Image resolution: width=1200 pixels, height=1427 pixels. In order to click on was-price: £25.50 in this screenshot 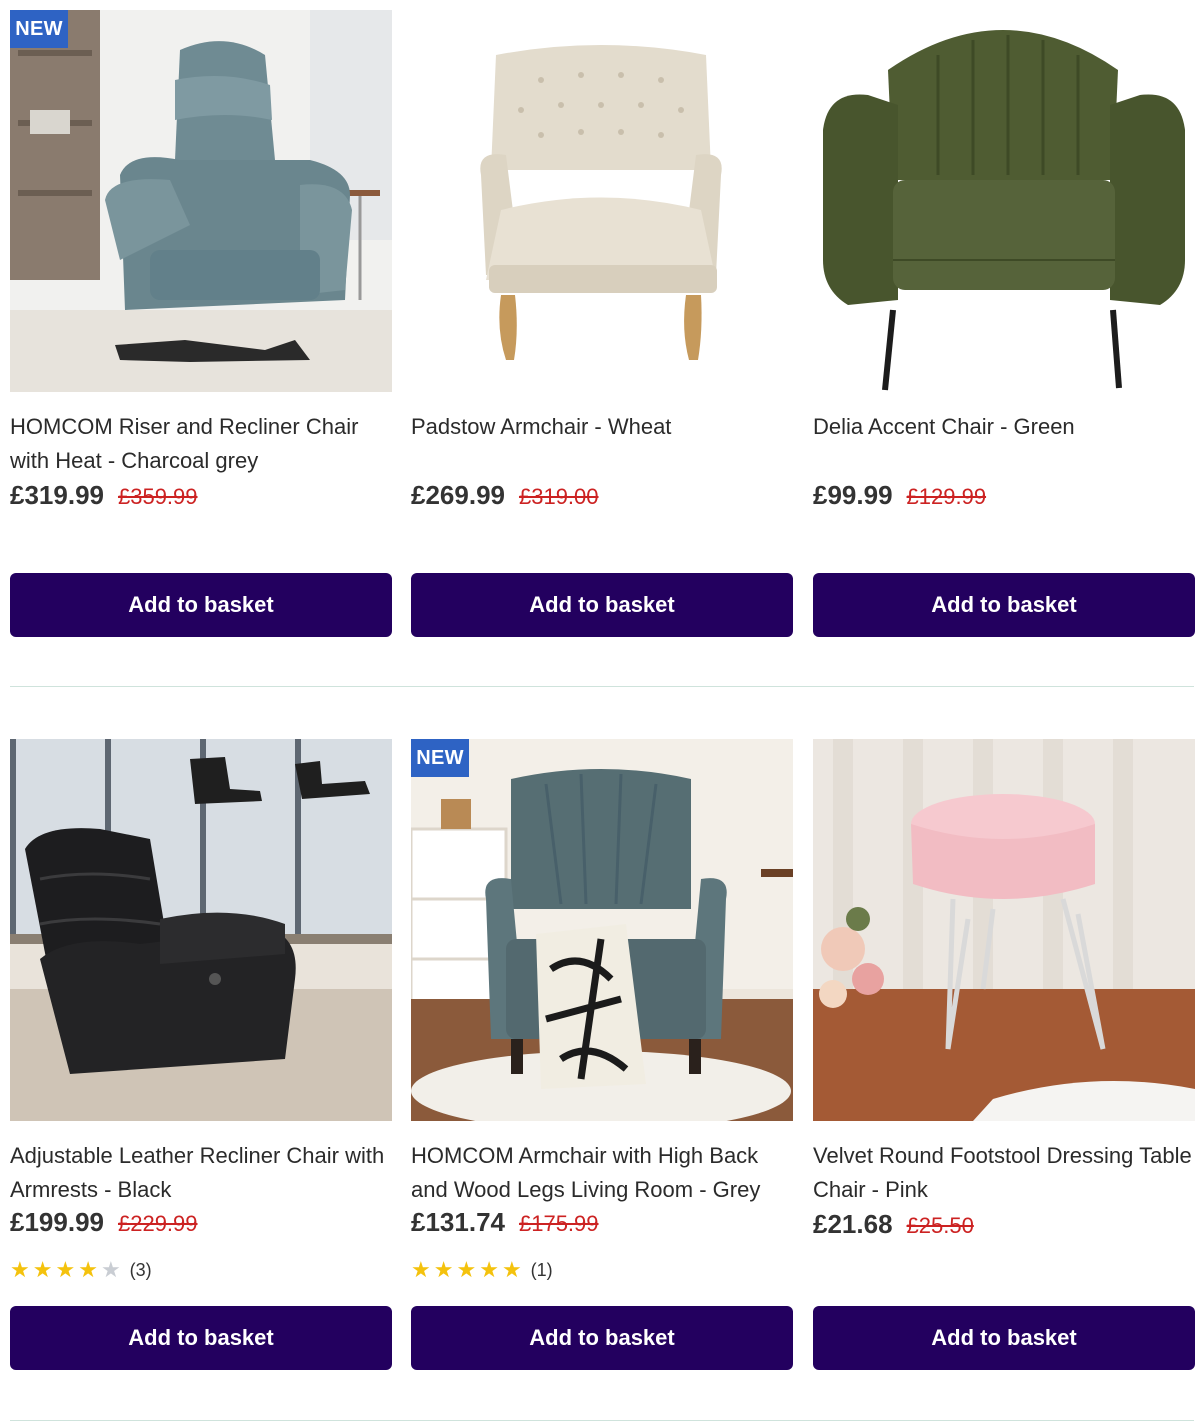, I will do `click(940, 1225)`.